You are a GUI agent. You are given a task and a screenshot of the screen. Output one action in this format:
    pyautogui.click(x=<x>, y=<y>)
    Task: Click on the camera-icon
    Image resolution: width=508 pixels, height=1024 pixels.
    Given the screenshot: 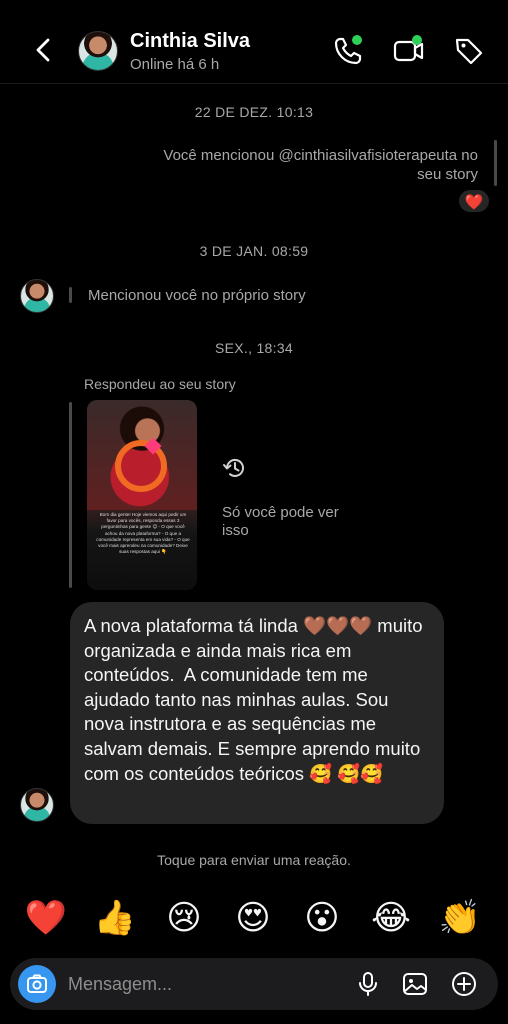 What is the action you would take?
    pyautogui.click(x=37, y=983)
    